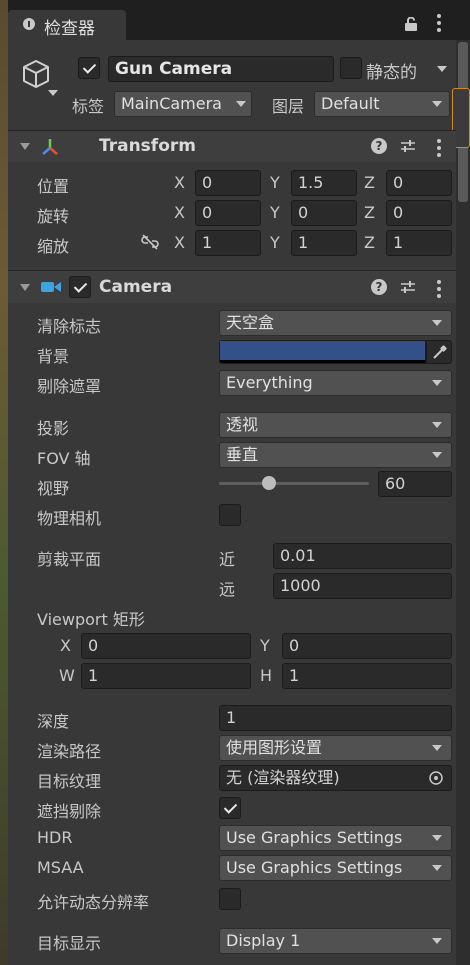  What do you see at coordinates (283, 777) in the screenshot?
I see `target-texture-value: 无 (渲染器纹理)` at bounding box center [283, 777].